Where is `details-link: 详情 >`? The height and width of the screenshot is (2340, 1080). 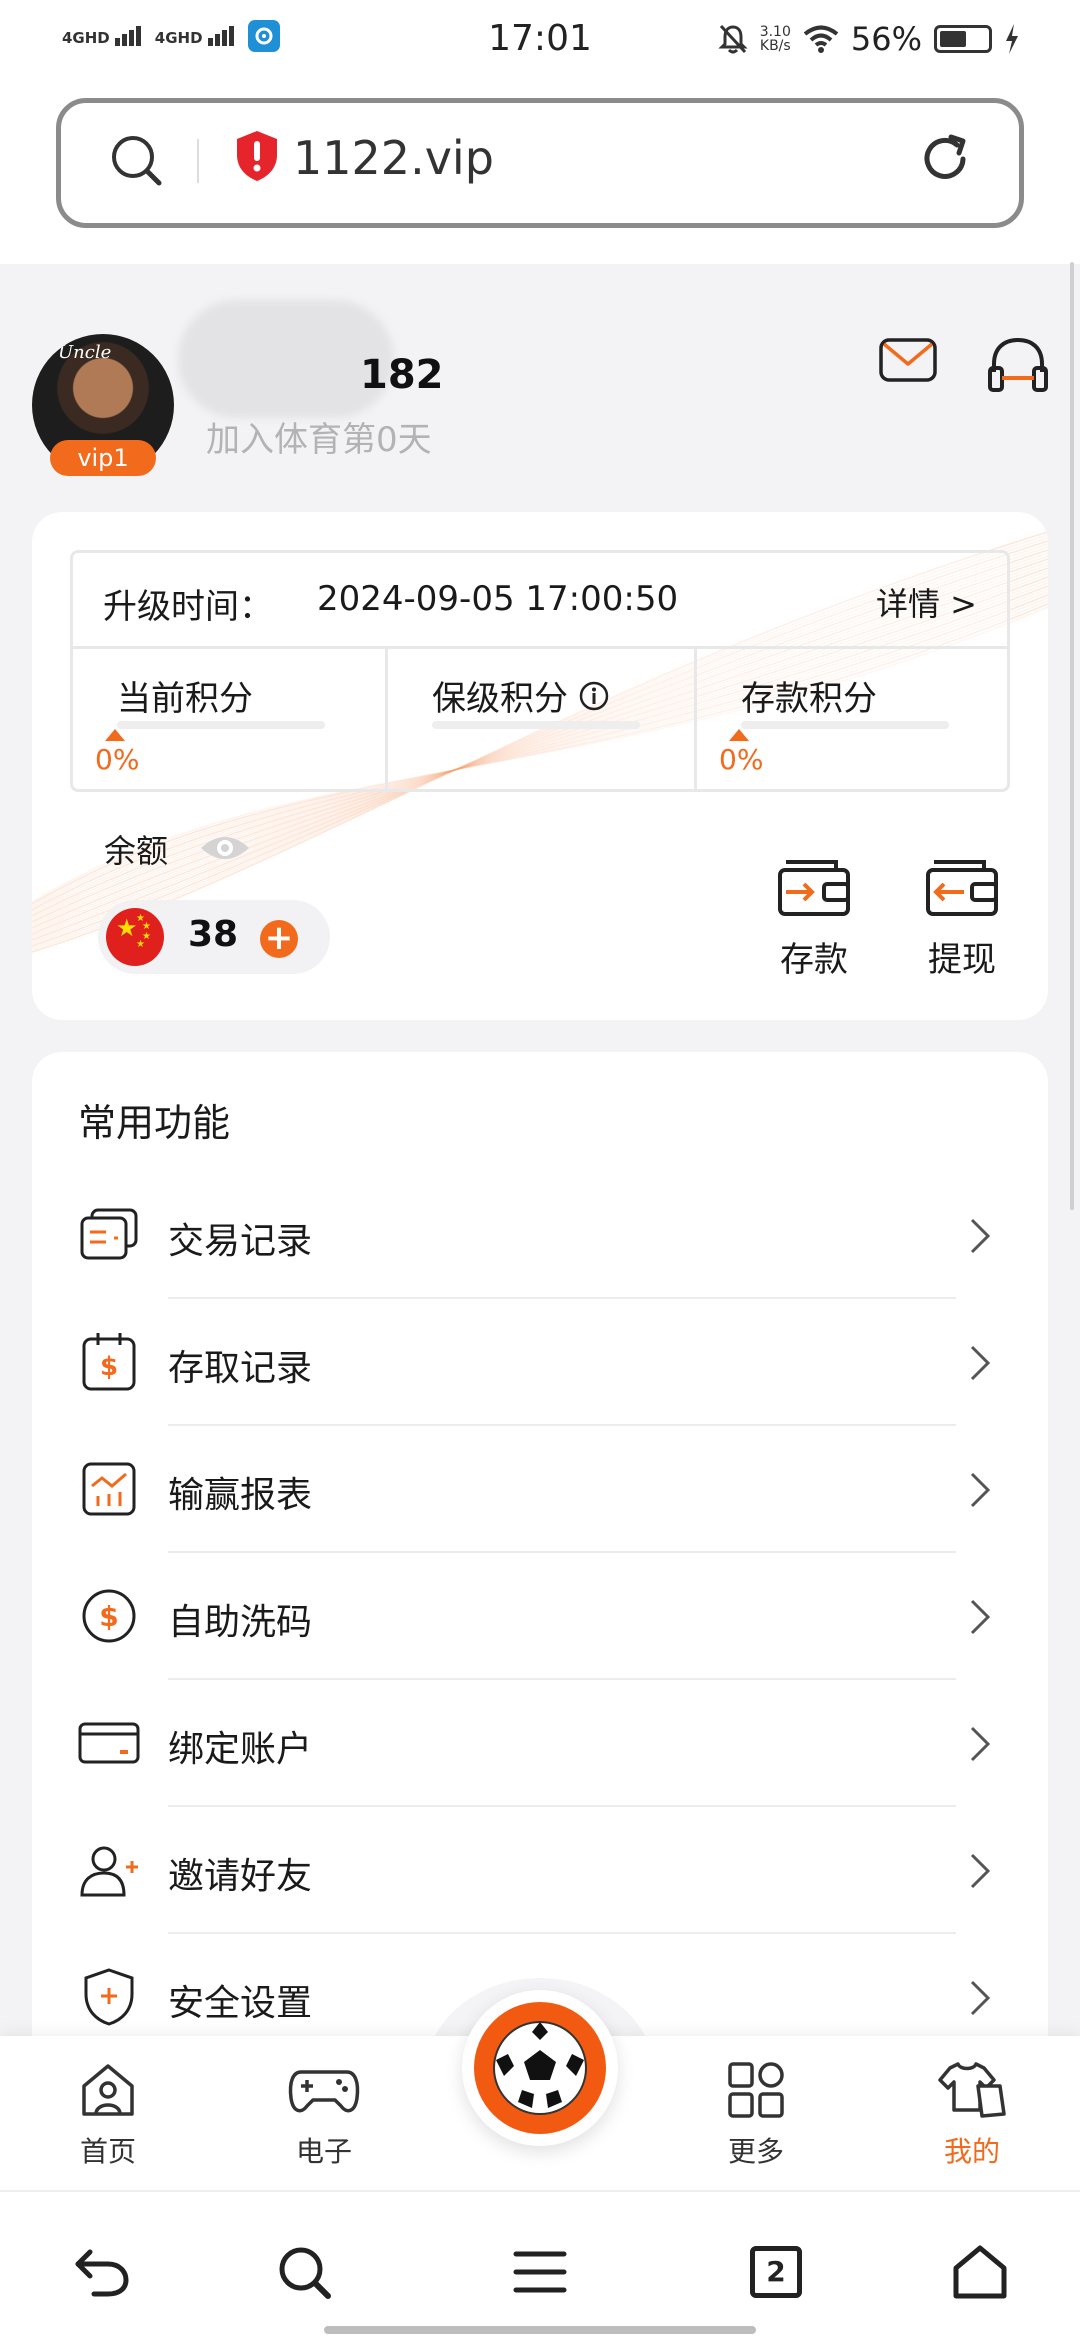 details-link: 详情 > is located at coordinates (926, 602).